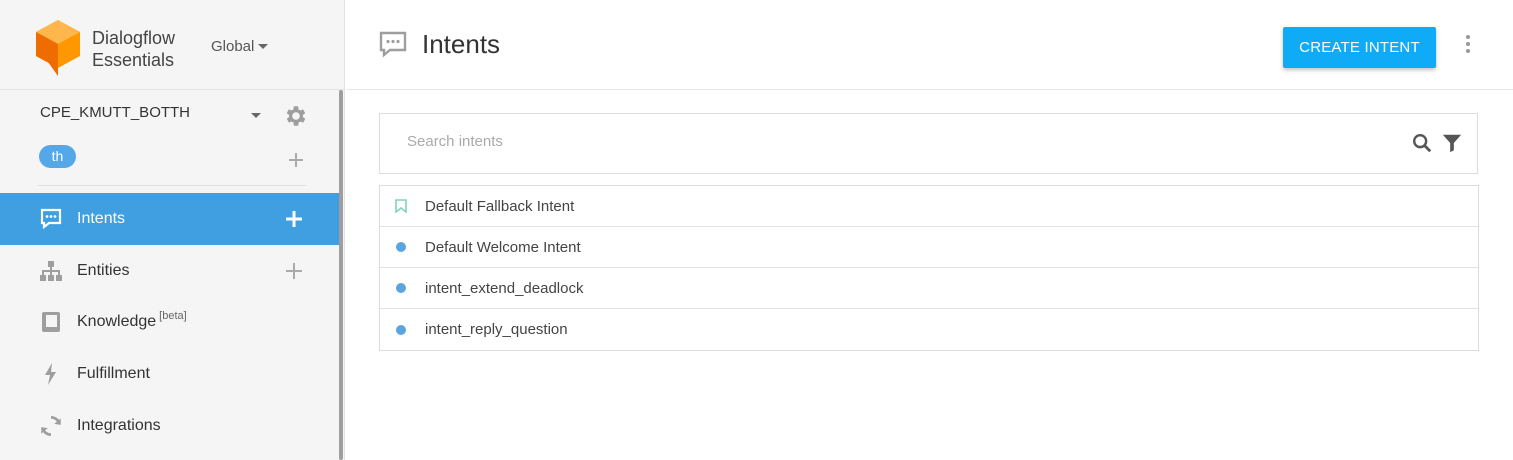 This screenshot has width=1513, height=460. What do you see at coordinates (504, 288) in the screenshot?
I see `intent-name: intent_extend_deadlock` at bounding box center [504, 288].